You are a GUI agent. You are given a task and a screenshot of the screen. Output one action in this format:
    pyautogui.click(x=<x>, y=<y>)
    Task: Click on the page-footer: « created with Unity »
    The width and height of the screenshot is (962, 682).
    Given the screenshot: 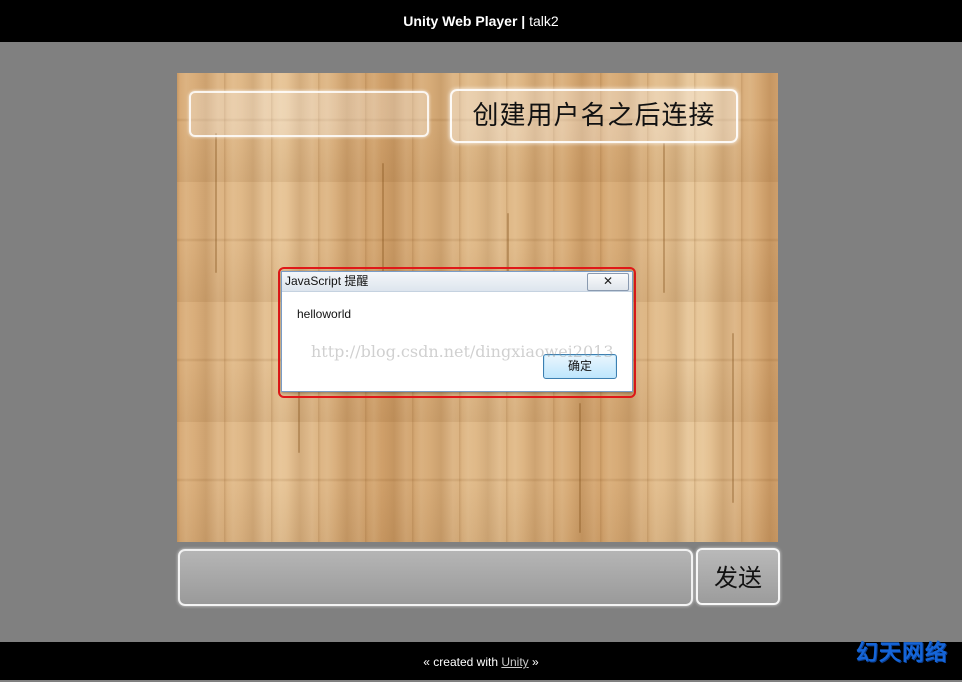 What is the action you would take?
    pyautogui.click(x=481, y=661)
    